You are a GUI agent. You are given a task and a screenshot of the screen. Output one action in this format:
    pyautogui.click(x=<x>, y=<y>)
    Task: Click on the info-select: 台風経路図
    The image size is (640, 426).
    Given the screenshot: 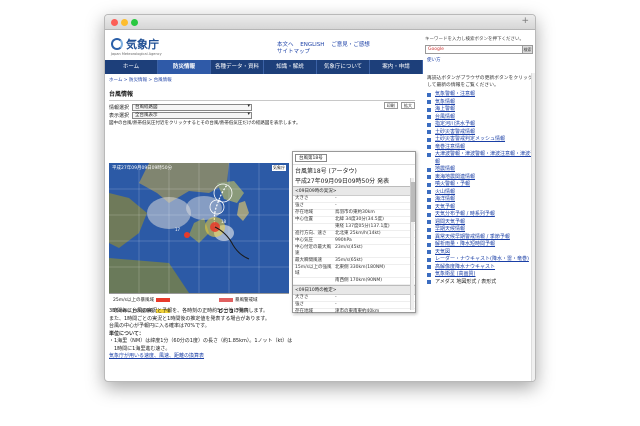 What is the action you would take?
    pyautogui.click(x=192, y=107)
    